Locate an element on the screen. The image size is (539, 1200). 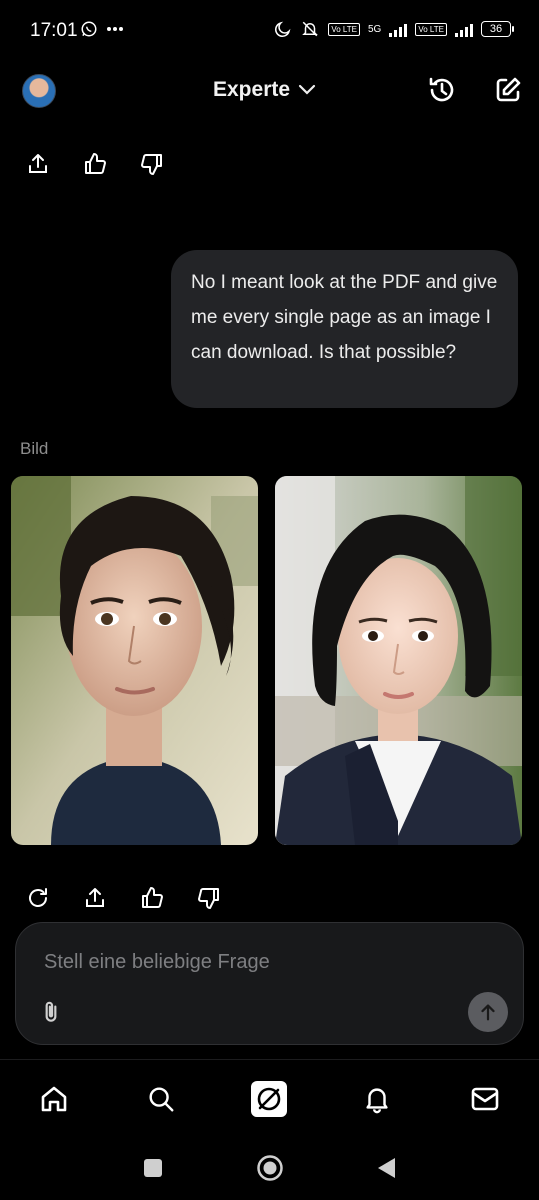
chat-header: Experte is located at coordinates (269, 92).